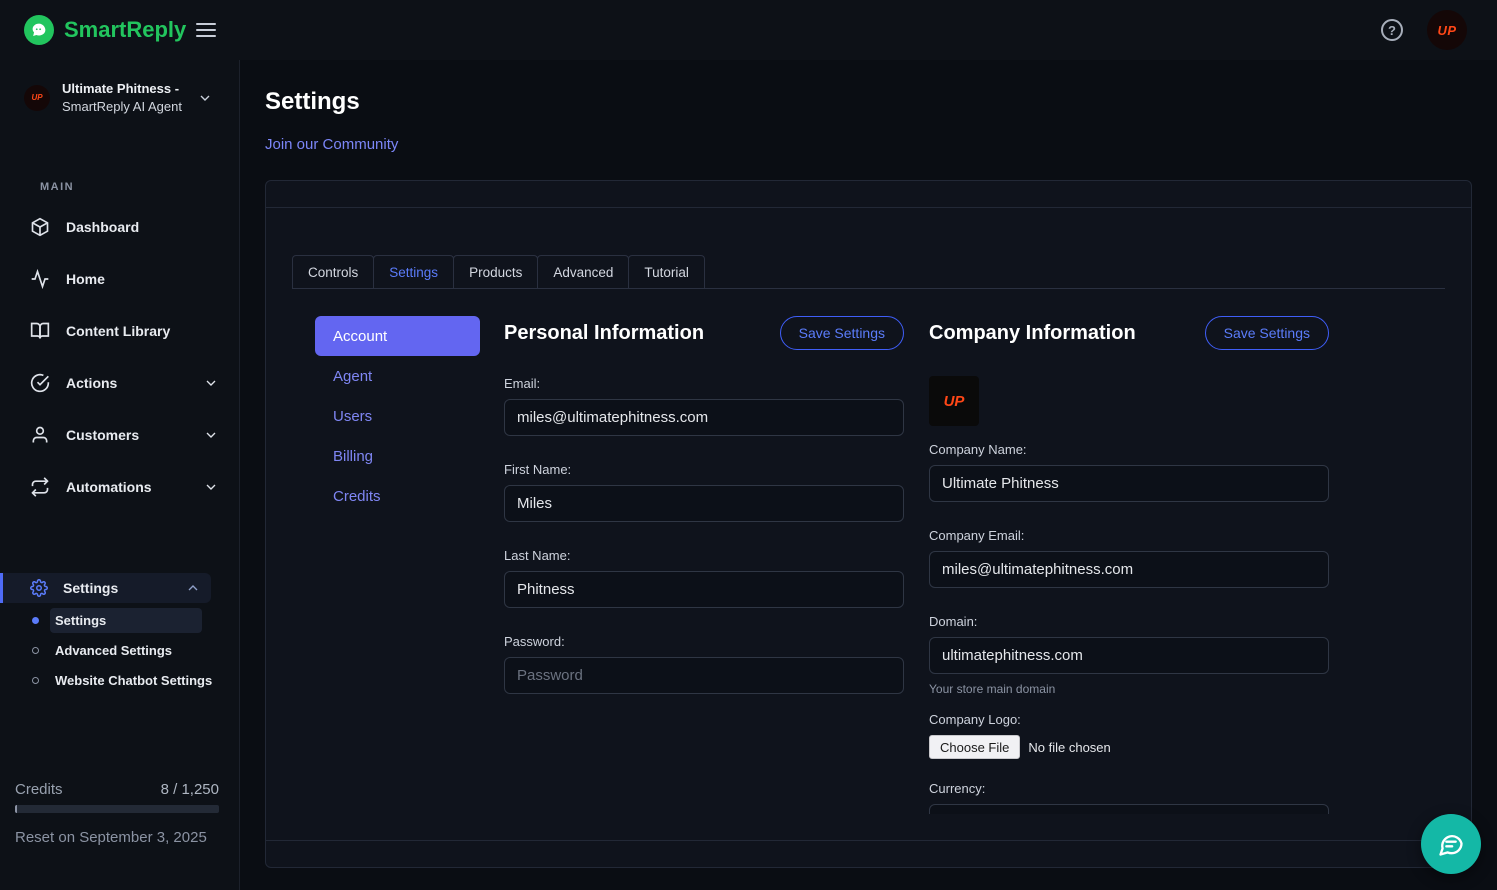  Describe the element at coordinates (189, 789) in the screenshot. I see `credits-value: 8 / 1,250` at that location.